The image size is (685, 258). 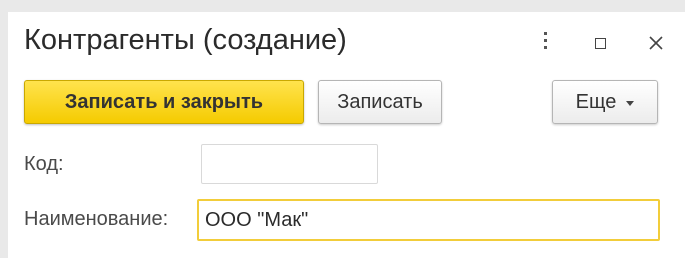 I want to click on window-left-edge, so click(x=4, y=129).